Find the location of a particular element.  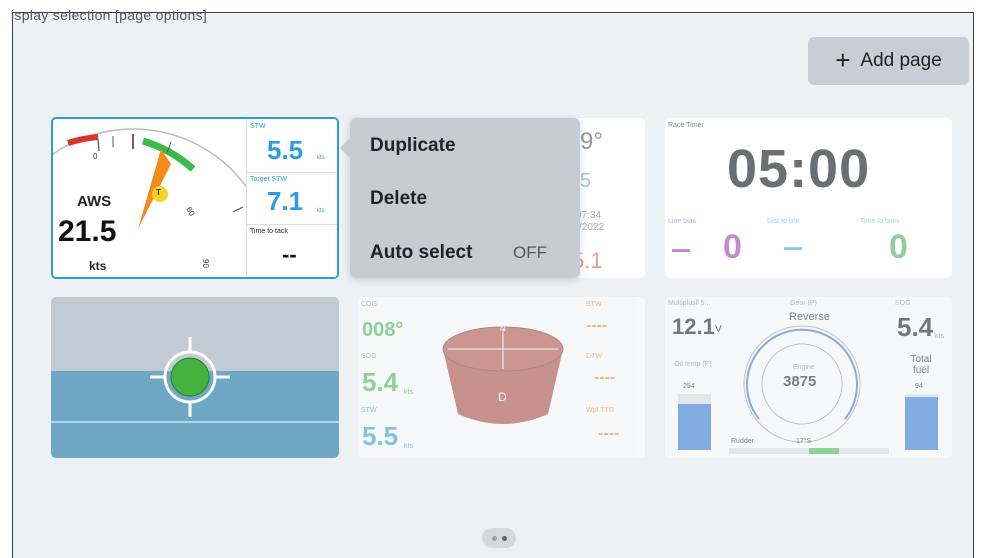

btw-label: BTW is located at coordinates (594, 304).